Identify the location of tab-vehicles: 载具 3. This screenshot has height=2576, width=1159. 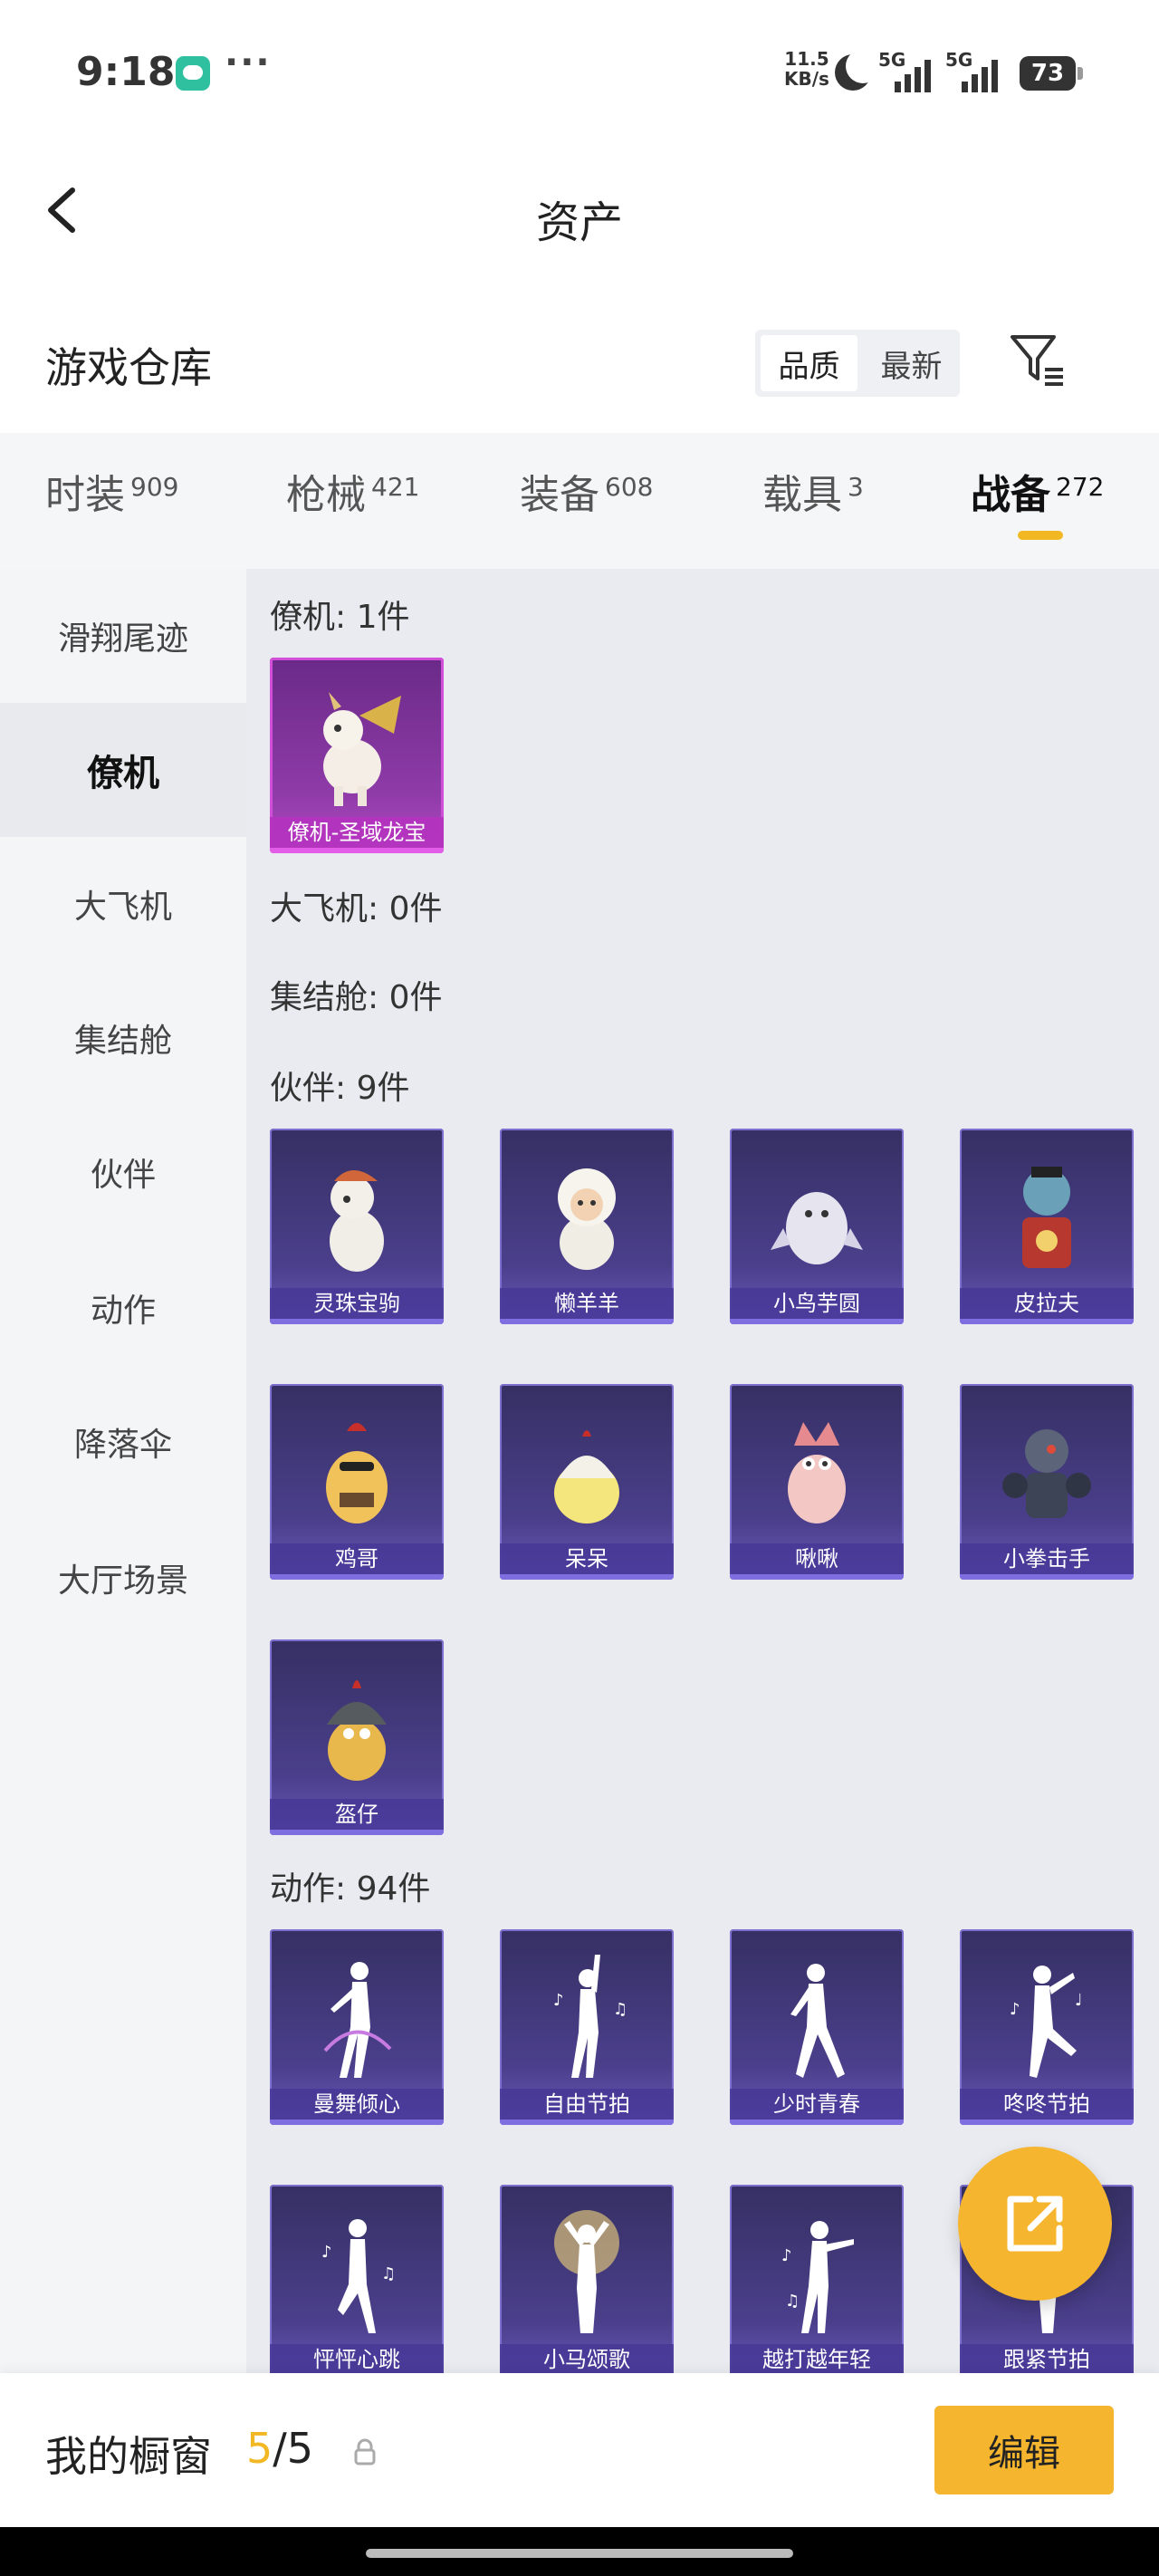
(813, 491).